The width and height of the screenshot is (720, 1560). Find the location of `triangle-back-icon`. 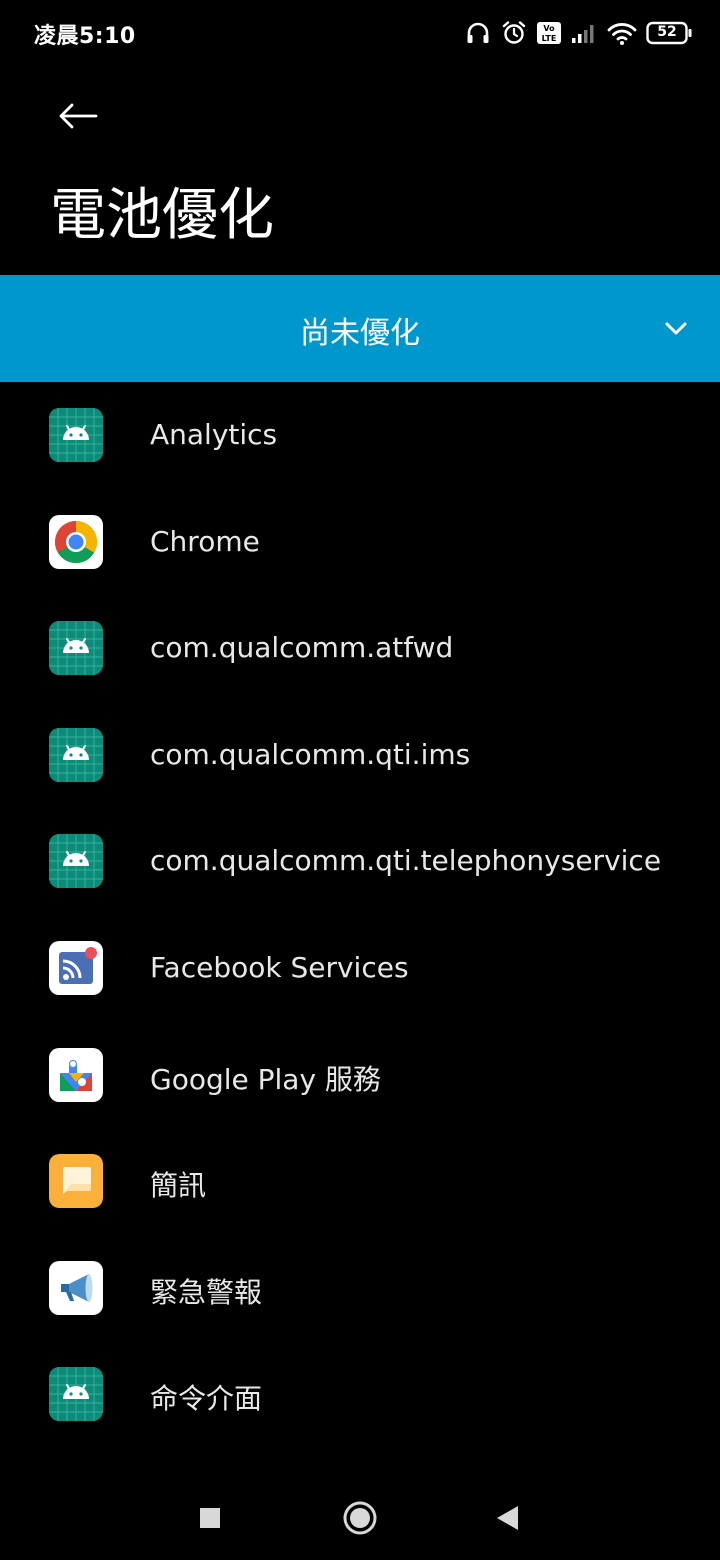

triangle-back-icon is located at coordinates (508, 1520).